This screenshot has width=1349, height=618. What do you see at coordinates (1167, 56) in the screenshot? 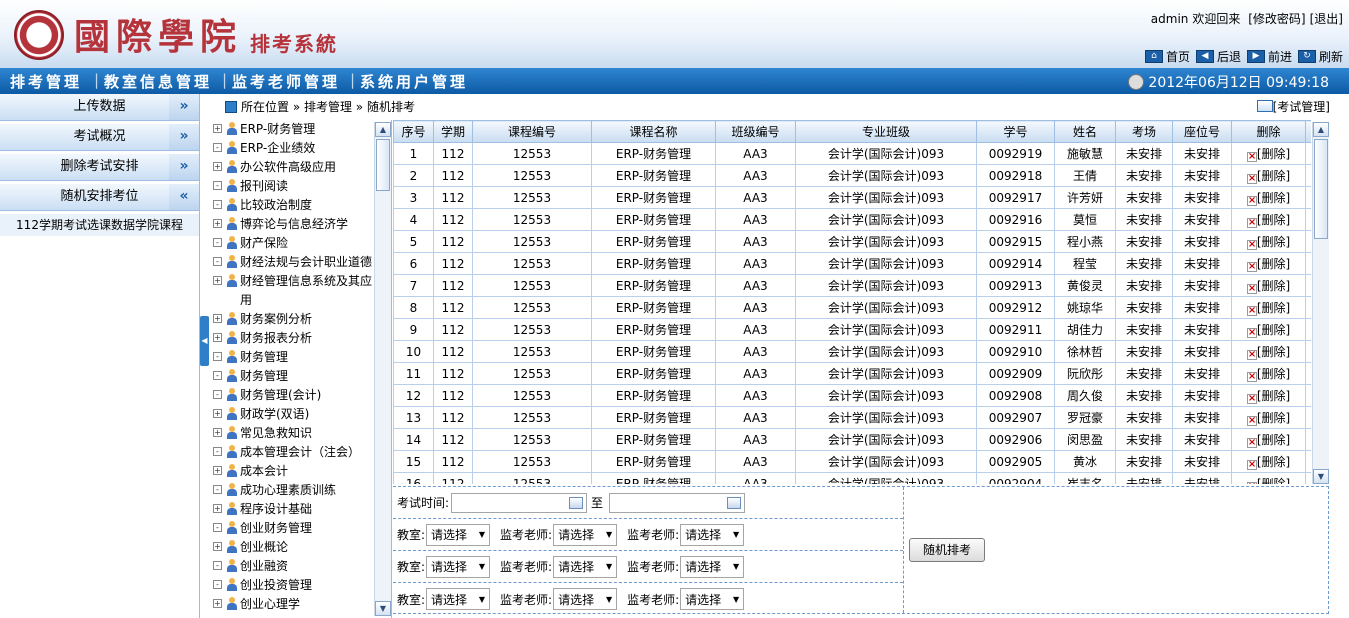
I see `home-button: ⌂ 首页` at bounding box center [1167, 56].